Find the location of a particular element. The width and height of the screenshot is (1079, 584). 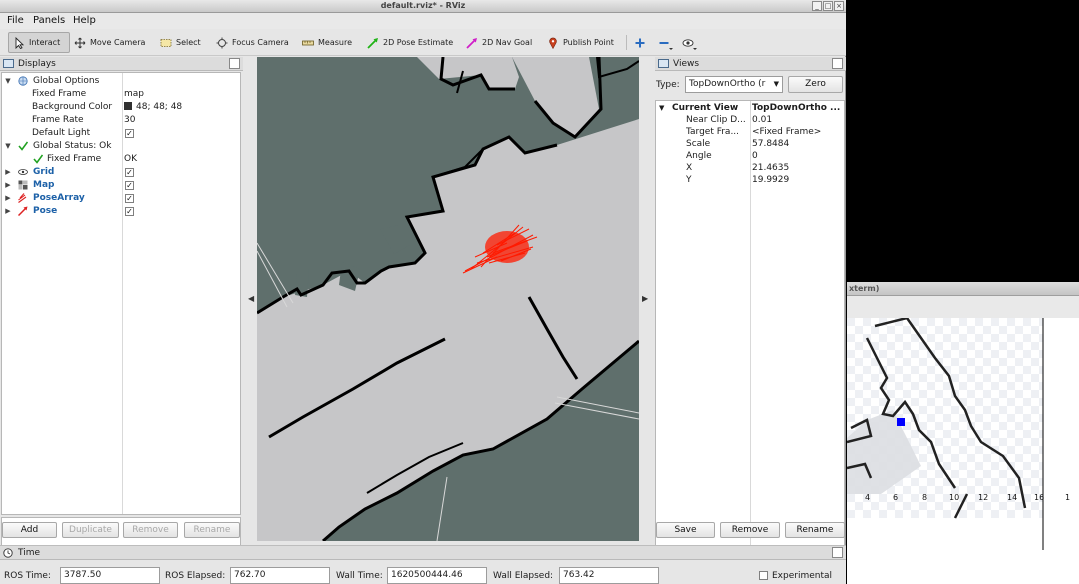

x-row: X 21.4635 is located at coordinates (750, 168).